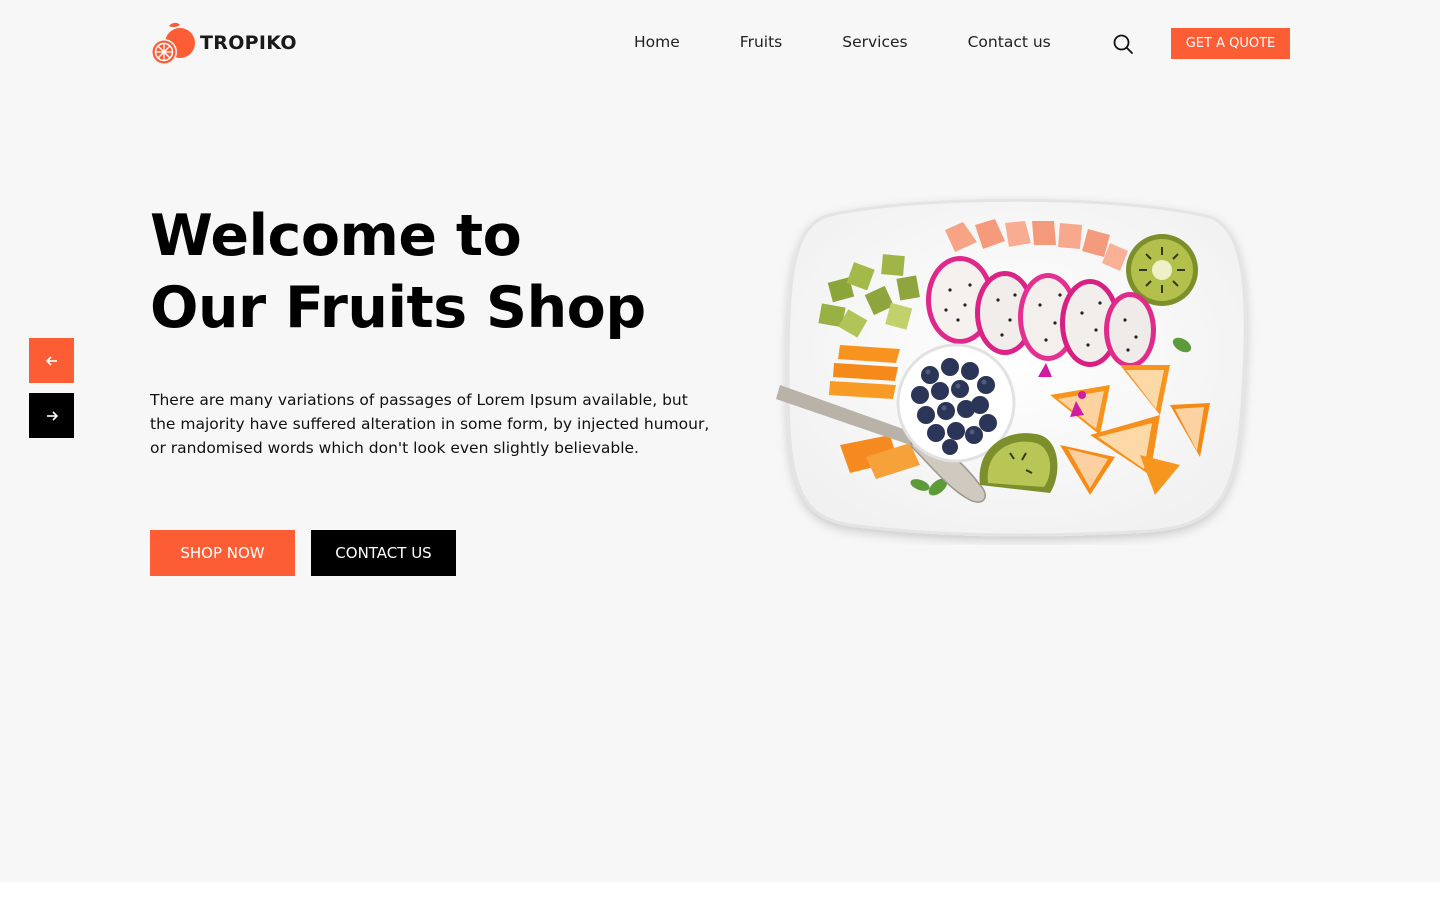 Image resolution: width=1440 pixels, height=900 pixels. Describe the element at coordinates (248, 43) in the screenshot. I see `brand-name: TROPIKO` at that location.